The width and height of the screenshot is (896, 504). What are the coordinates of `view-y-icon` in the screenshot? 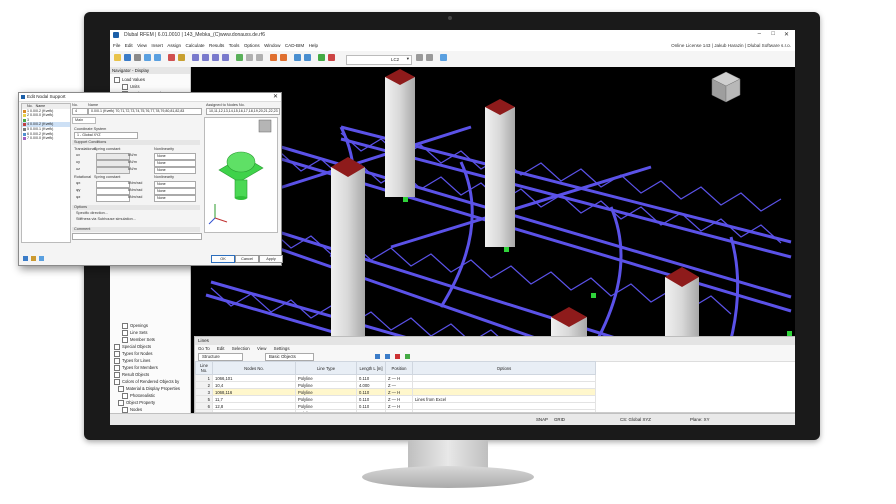 It's located at (215, 57).